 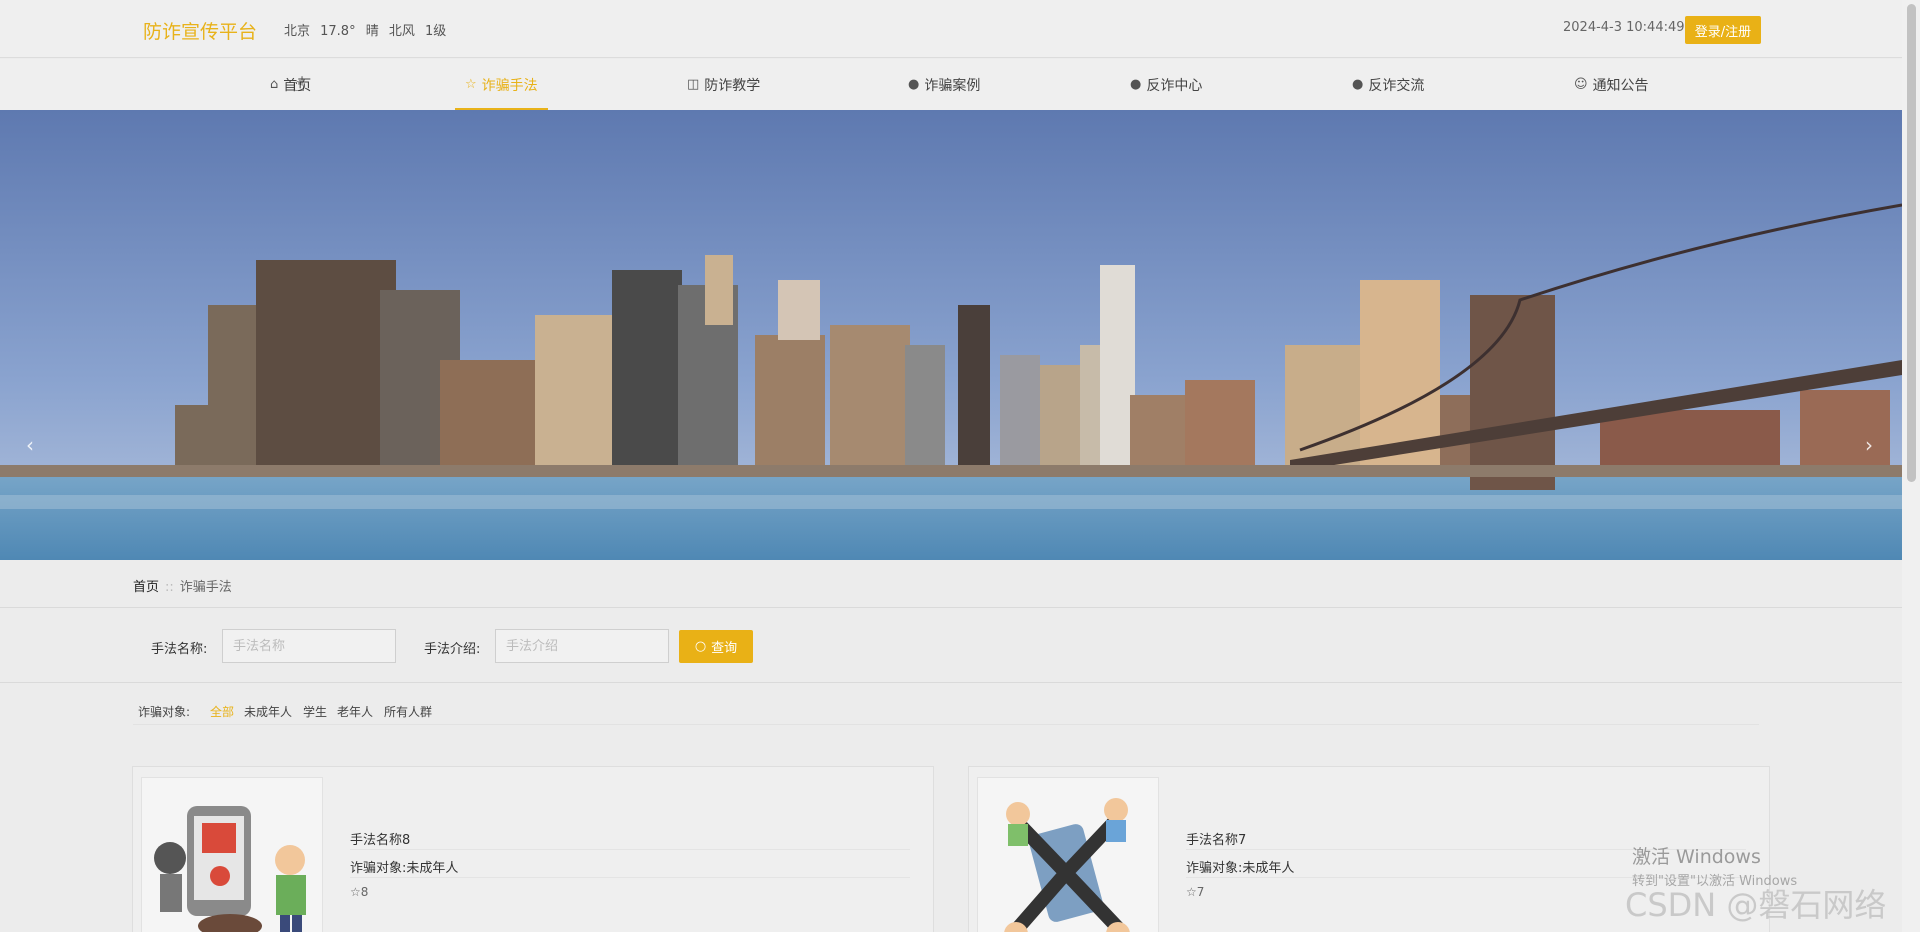 I want to click on site-brand: 防诈宣传平台, so click(x=200, y=30).